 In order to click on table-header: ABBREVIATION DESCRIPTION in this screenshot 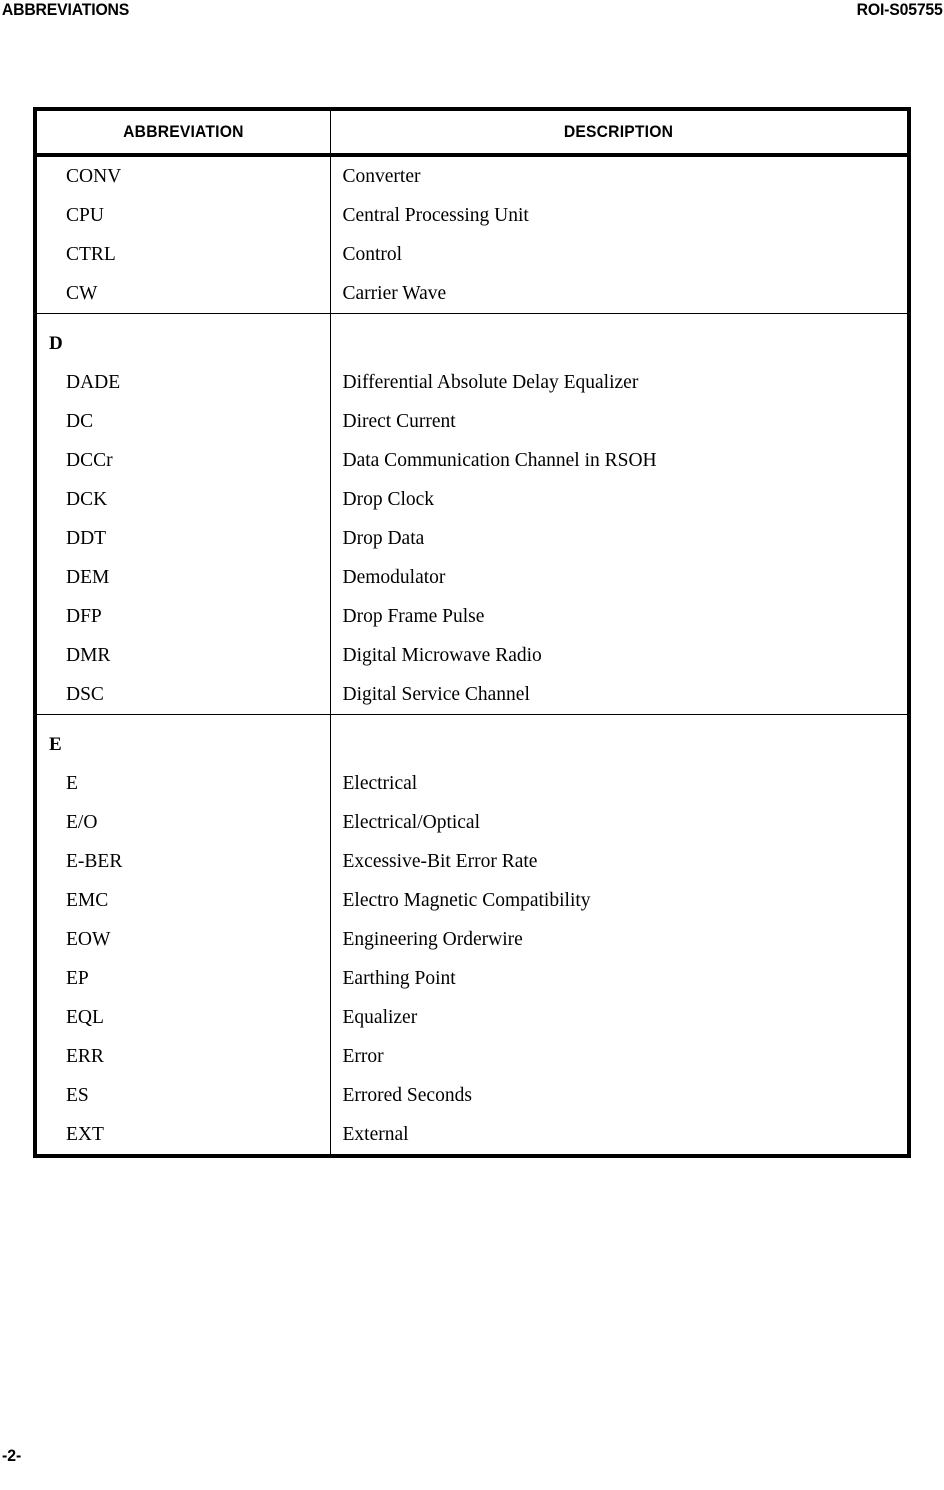, I will do `click(472, 133)`.